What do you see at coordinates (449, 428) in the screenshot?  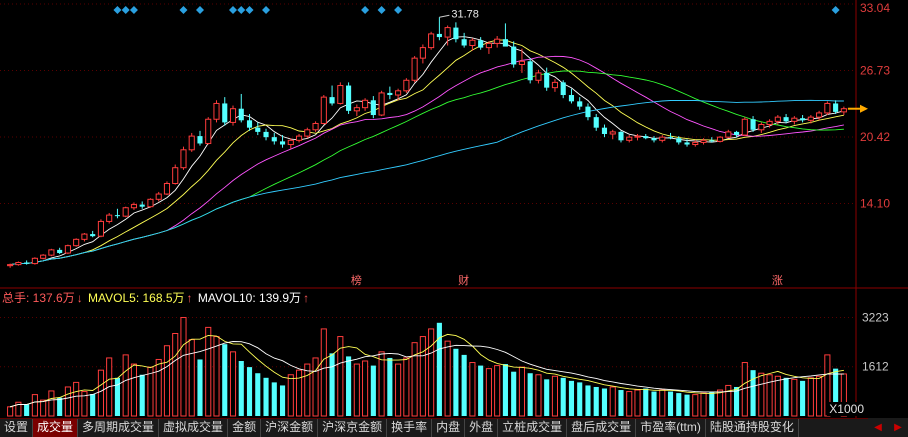 I see `tab-8: 内盘` at bounding box center [449, 428].